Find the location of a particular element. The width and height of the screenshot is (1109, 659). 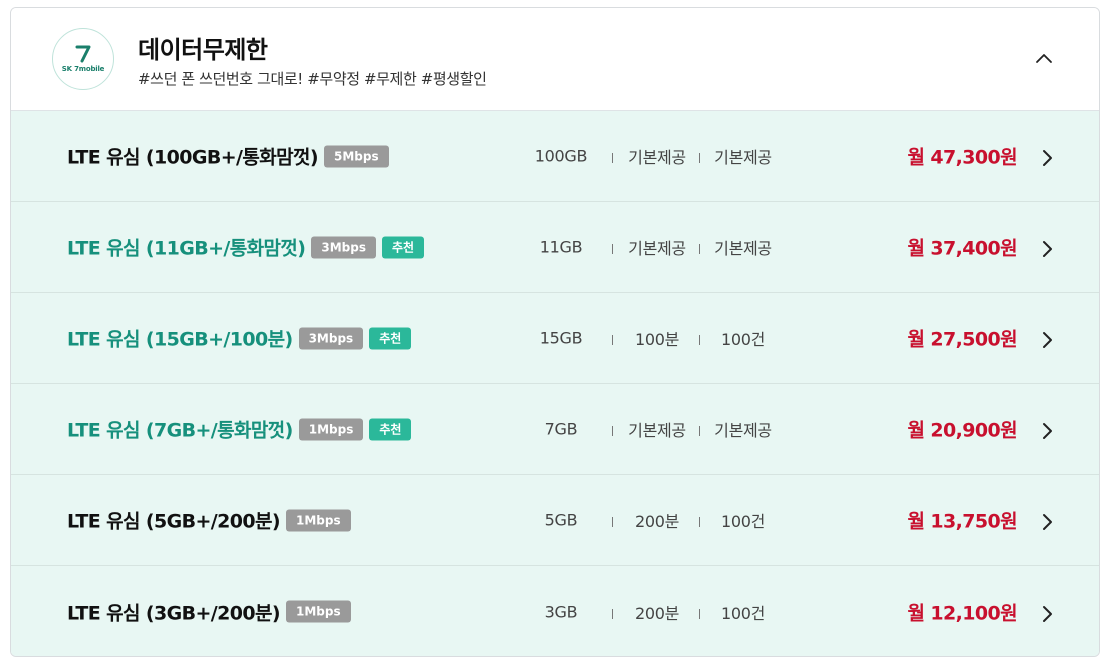

plan-price: 월 47,300원 is located at coordinates (962, 157).